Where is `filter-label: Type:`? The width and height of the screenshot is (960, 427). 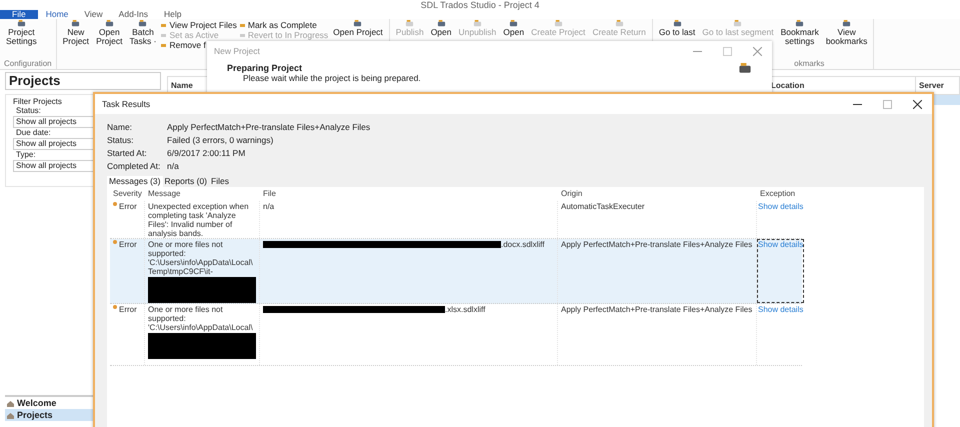 filter-label: Type: is located at coordinates (25, 155).